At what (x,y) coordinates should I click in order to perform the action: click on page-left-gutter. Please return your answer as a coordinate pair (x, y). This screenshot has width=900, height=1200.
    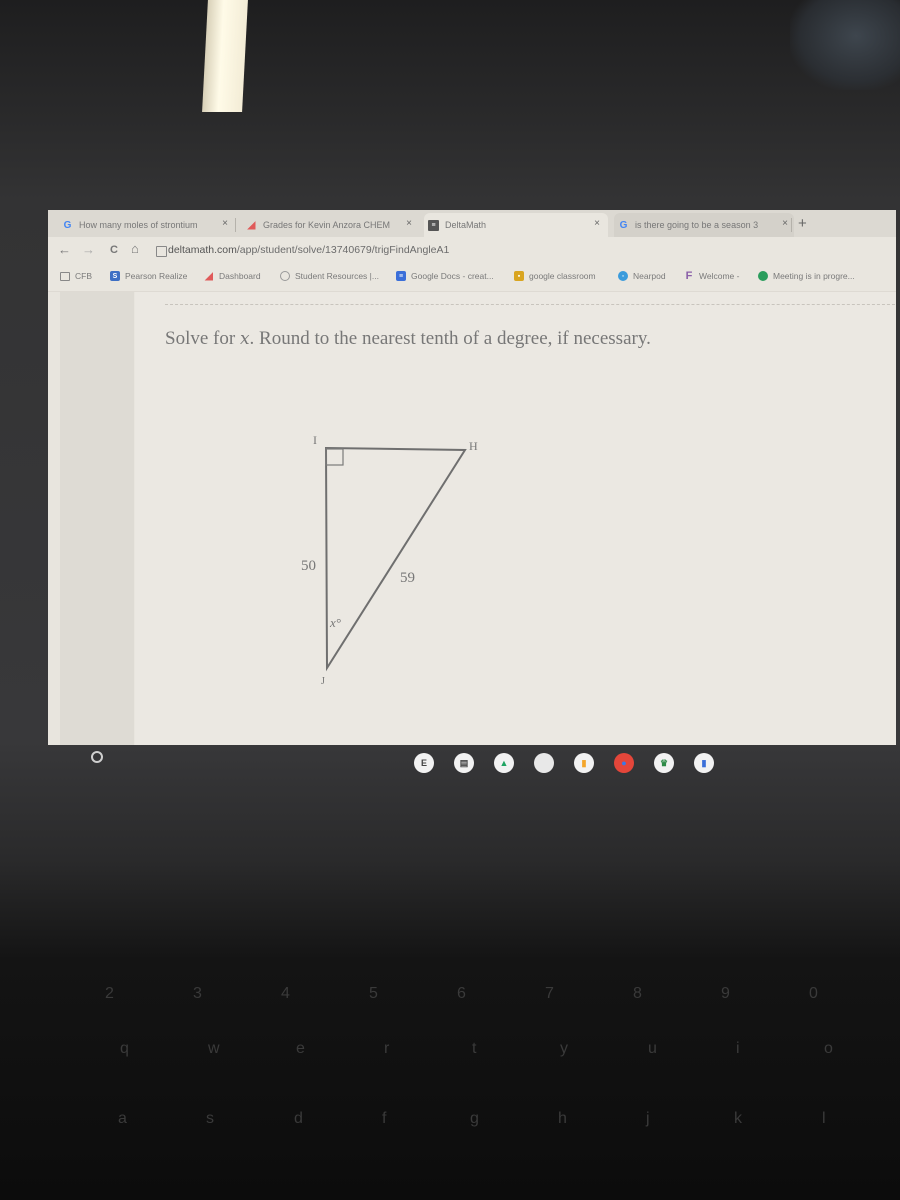
    Looking at the image, I should click on (97, 518).